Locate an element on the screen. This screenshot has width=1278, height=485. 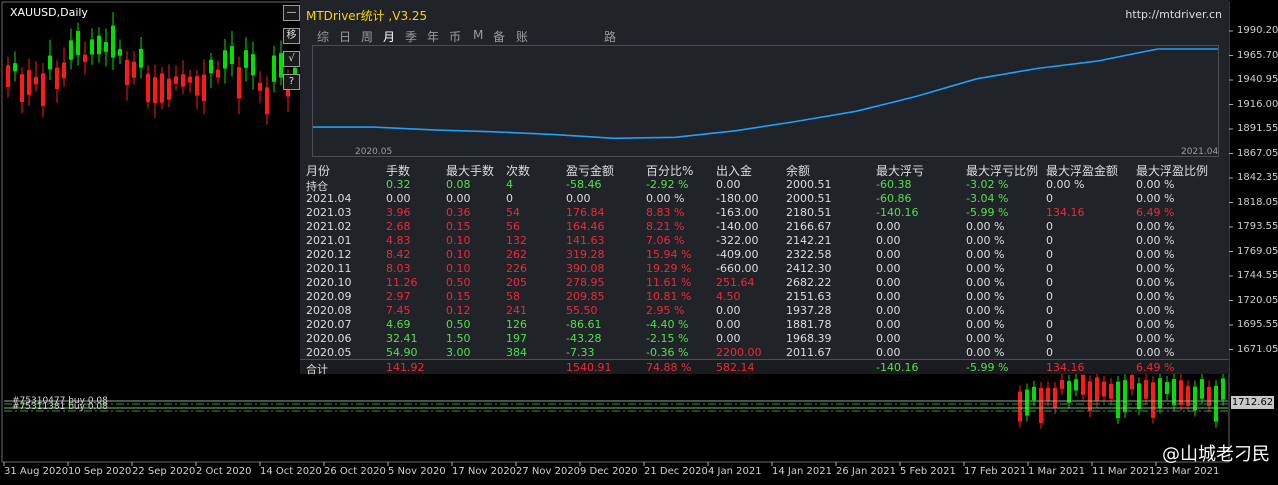
cell: 56 is located at coordinates (513, 226).